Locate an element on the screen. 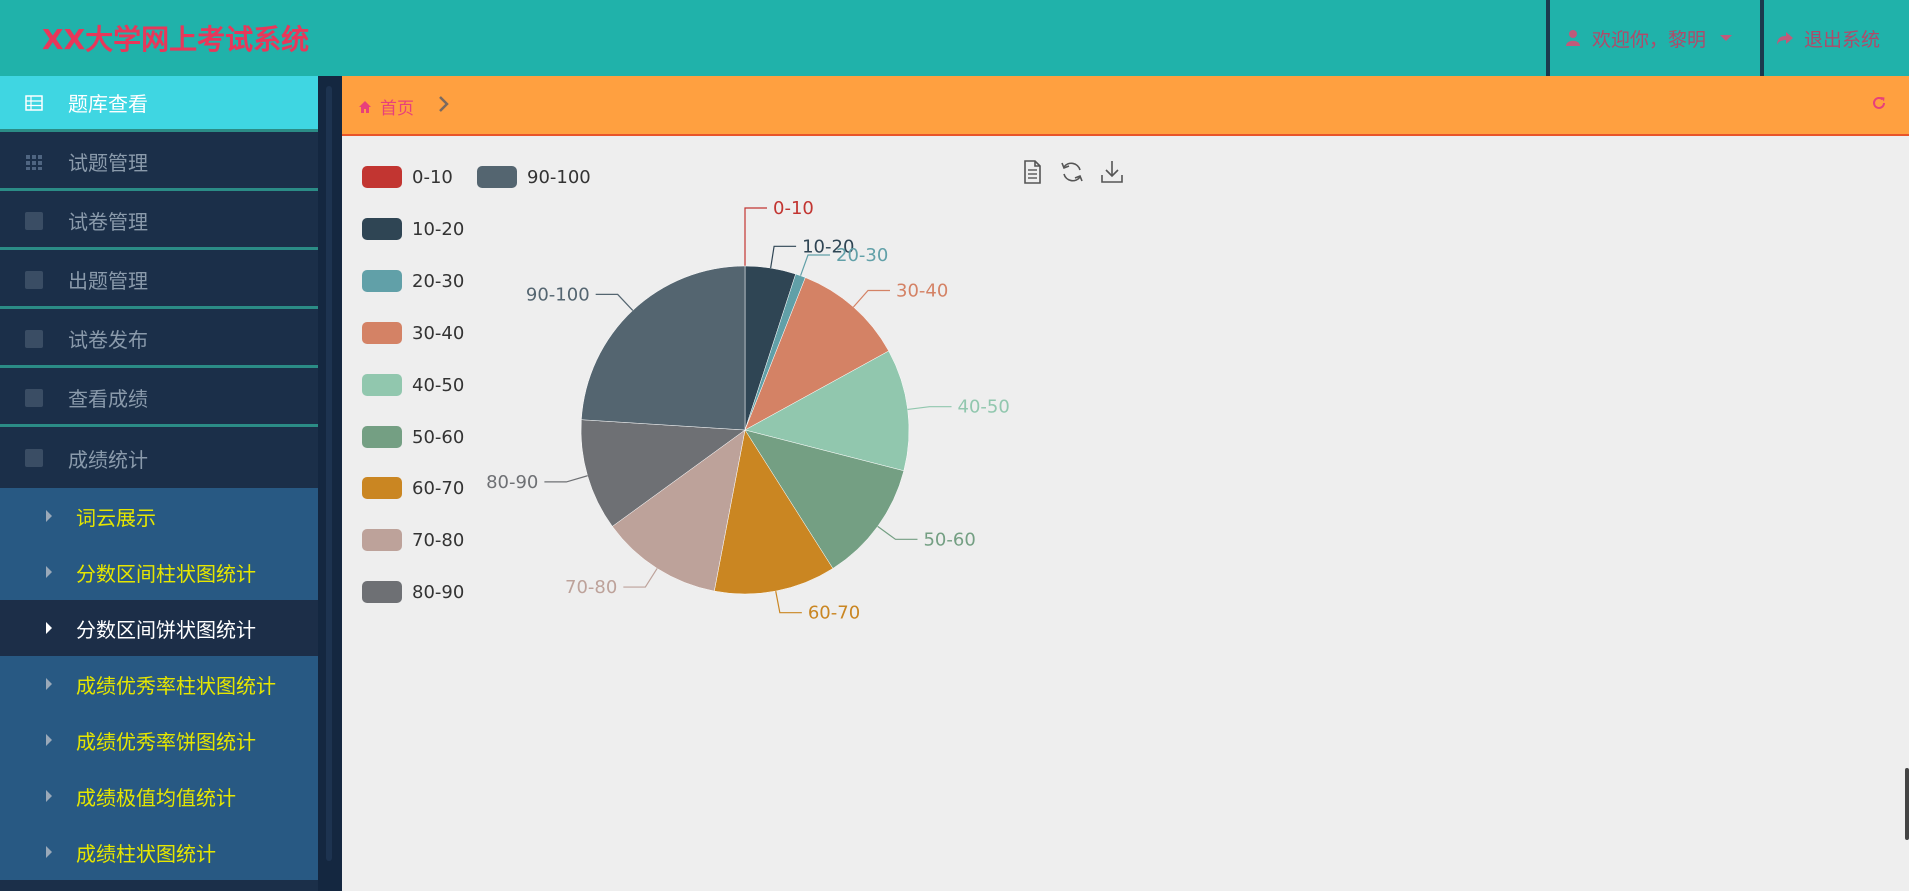 The height and width of the screenshot is (891, 1909). pie-slice-label: 40-50 is located at coordinates (984, 407).